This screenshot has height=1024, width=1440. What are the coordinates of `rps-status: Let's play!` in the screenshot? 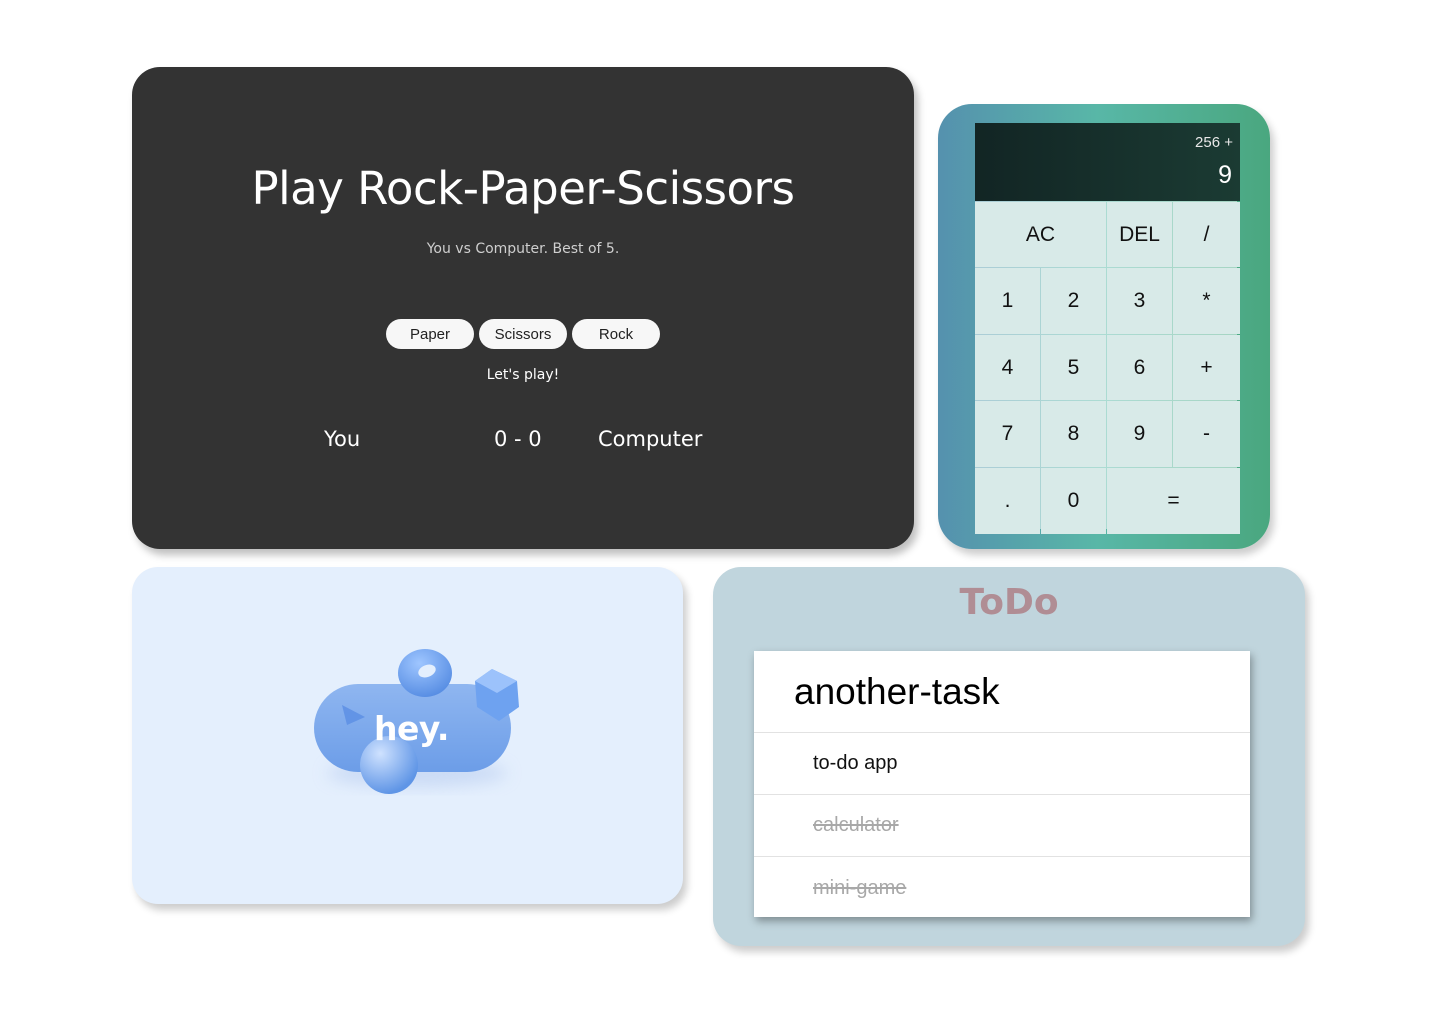 It's located at (523, 375).